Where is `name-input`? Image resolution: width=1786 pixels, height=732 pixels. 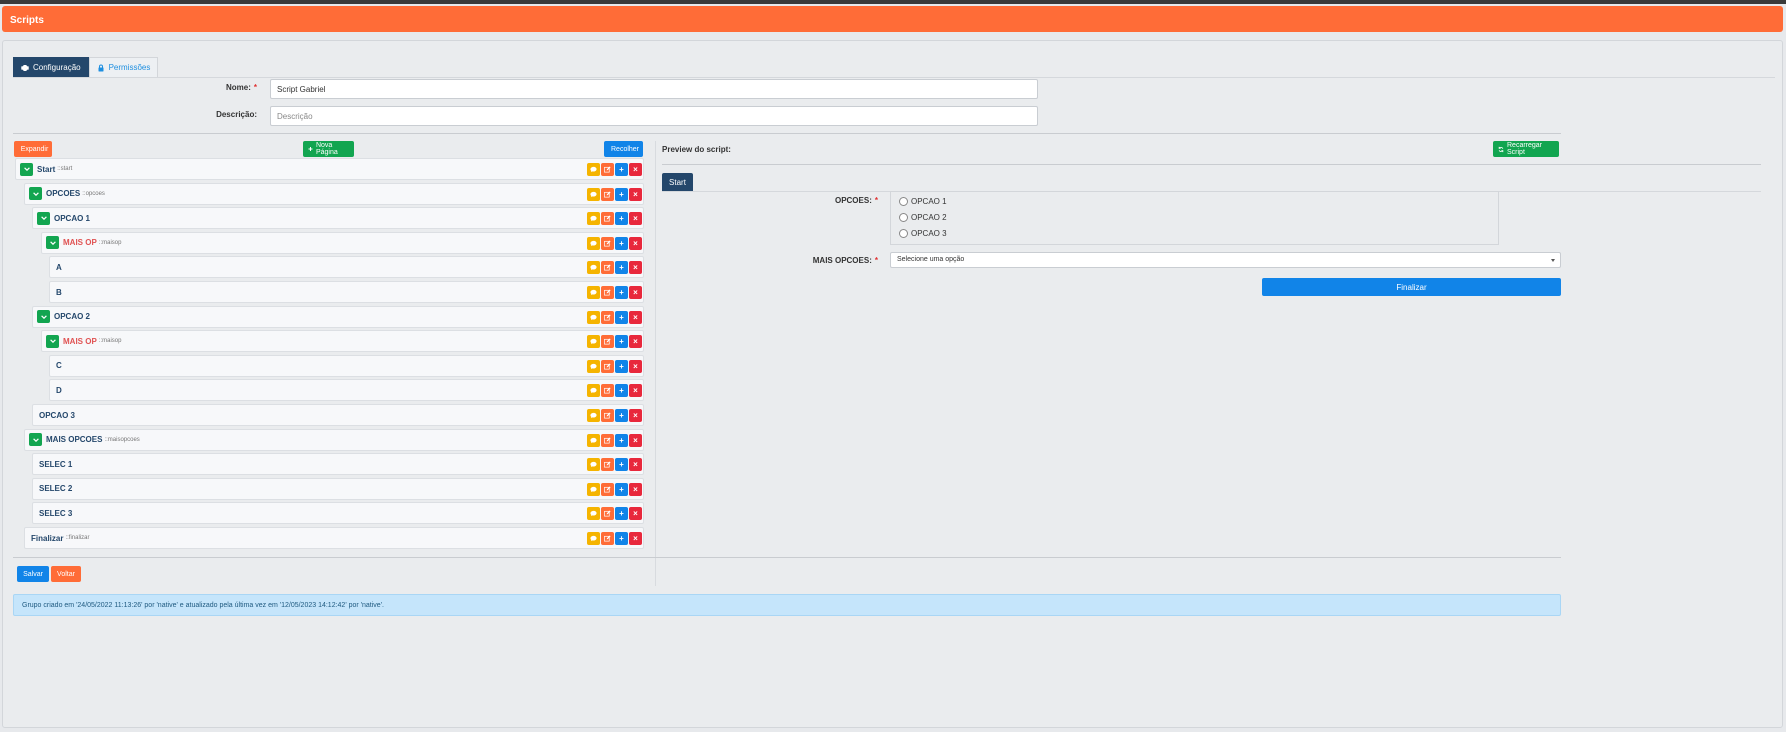 name-input is located at coordinates (654, 89).